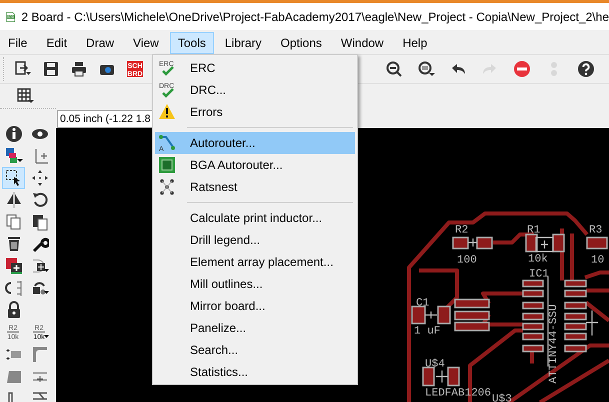  What do you see at coordinates (427, 332) in the screenshot?
I see `part-value: 1 uF` at bounding box center [427, 332].